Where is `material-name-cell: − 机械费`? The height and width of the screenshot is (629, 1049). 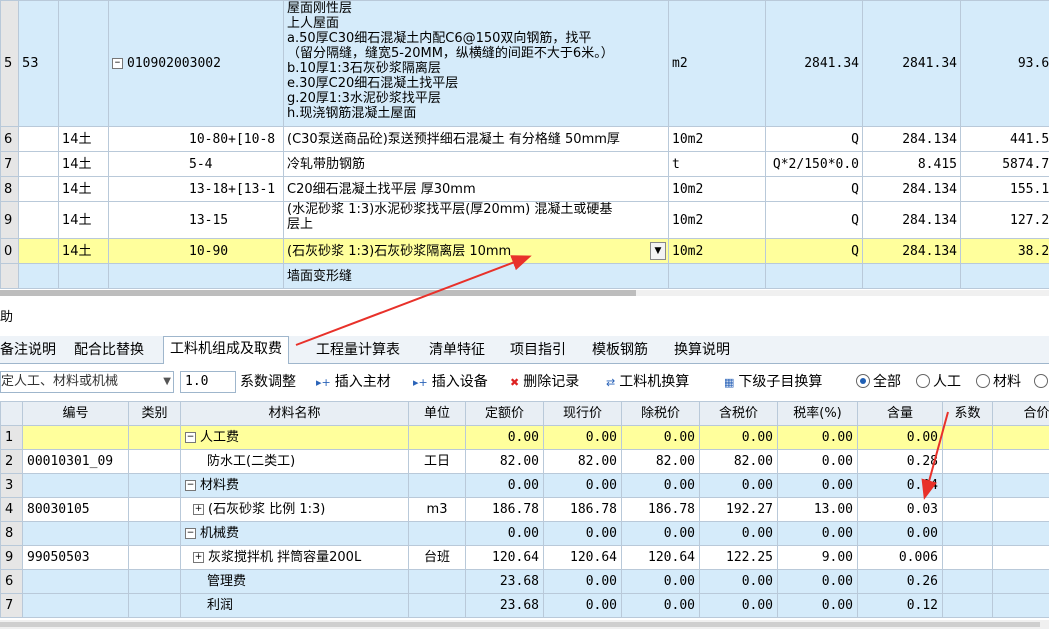 material-name-cell: − 机械费 is located at coordinates (294, 533).